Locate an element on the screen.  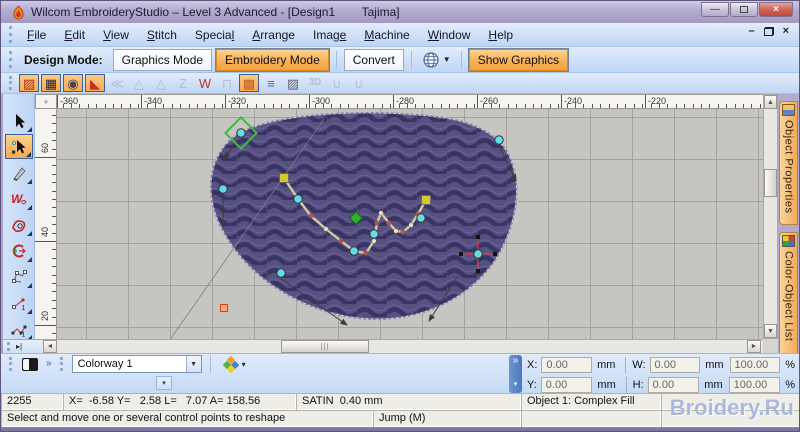
3d-effect-icon: 3D is located at coordinates (315, 83).